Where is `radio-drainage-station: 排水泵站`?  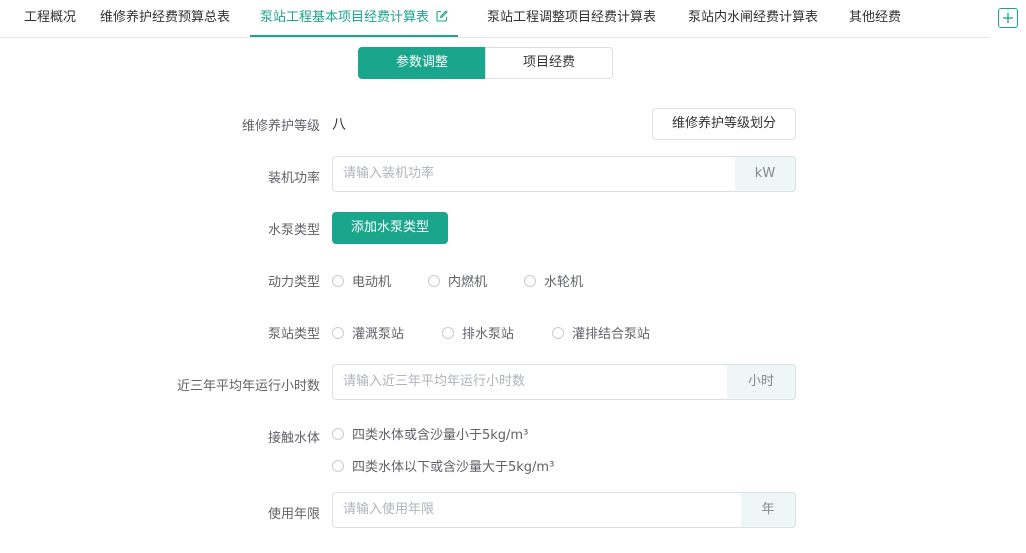
radio-drainage-station: 排水泵站 is located at coordinates (478, 332).